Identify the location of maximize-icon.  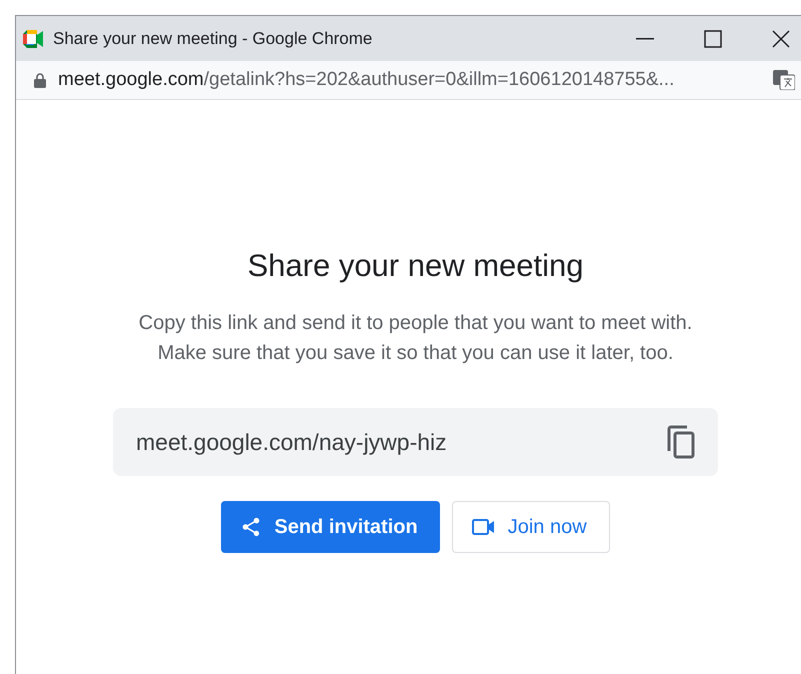
(713, 39).